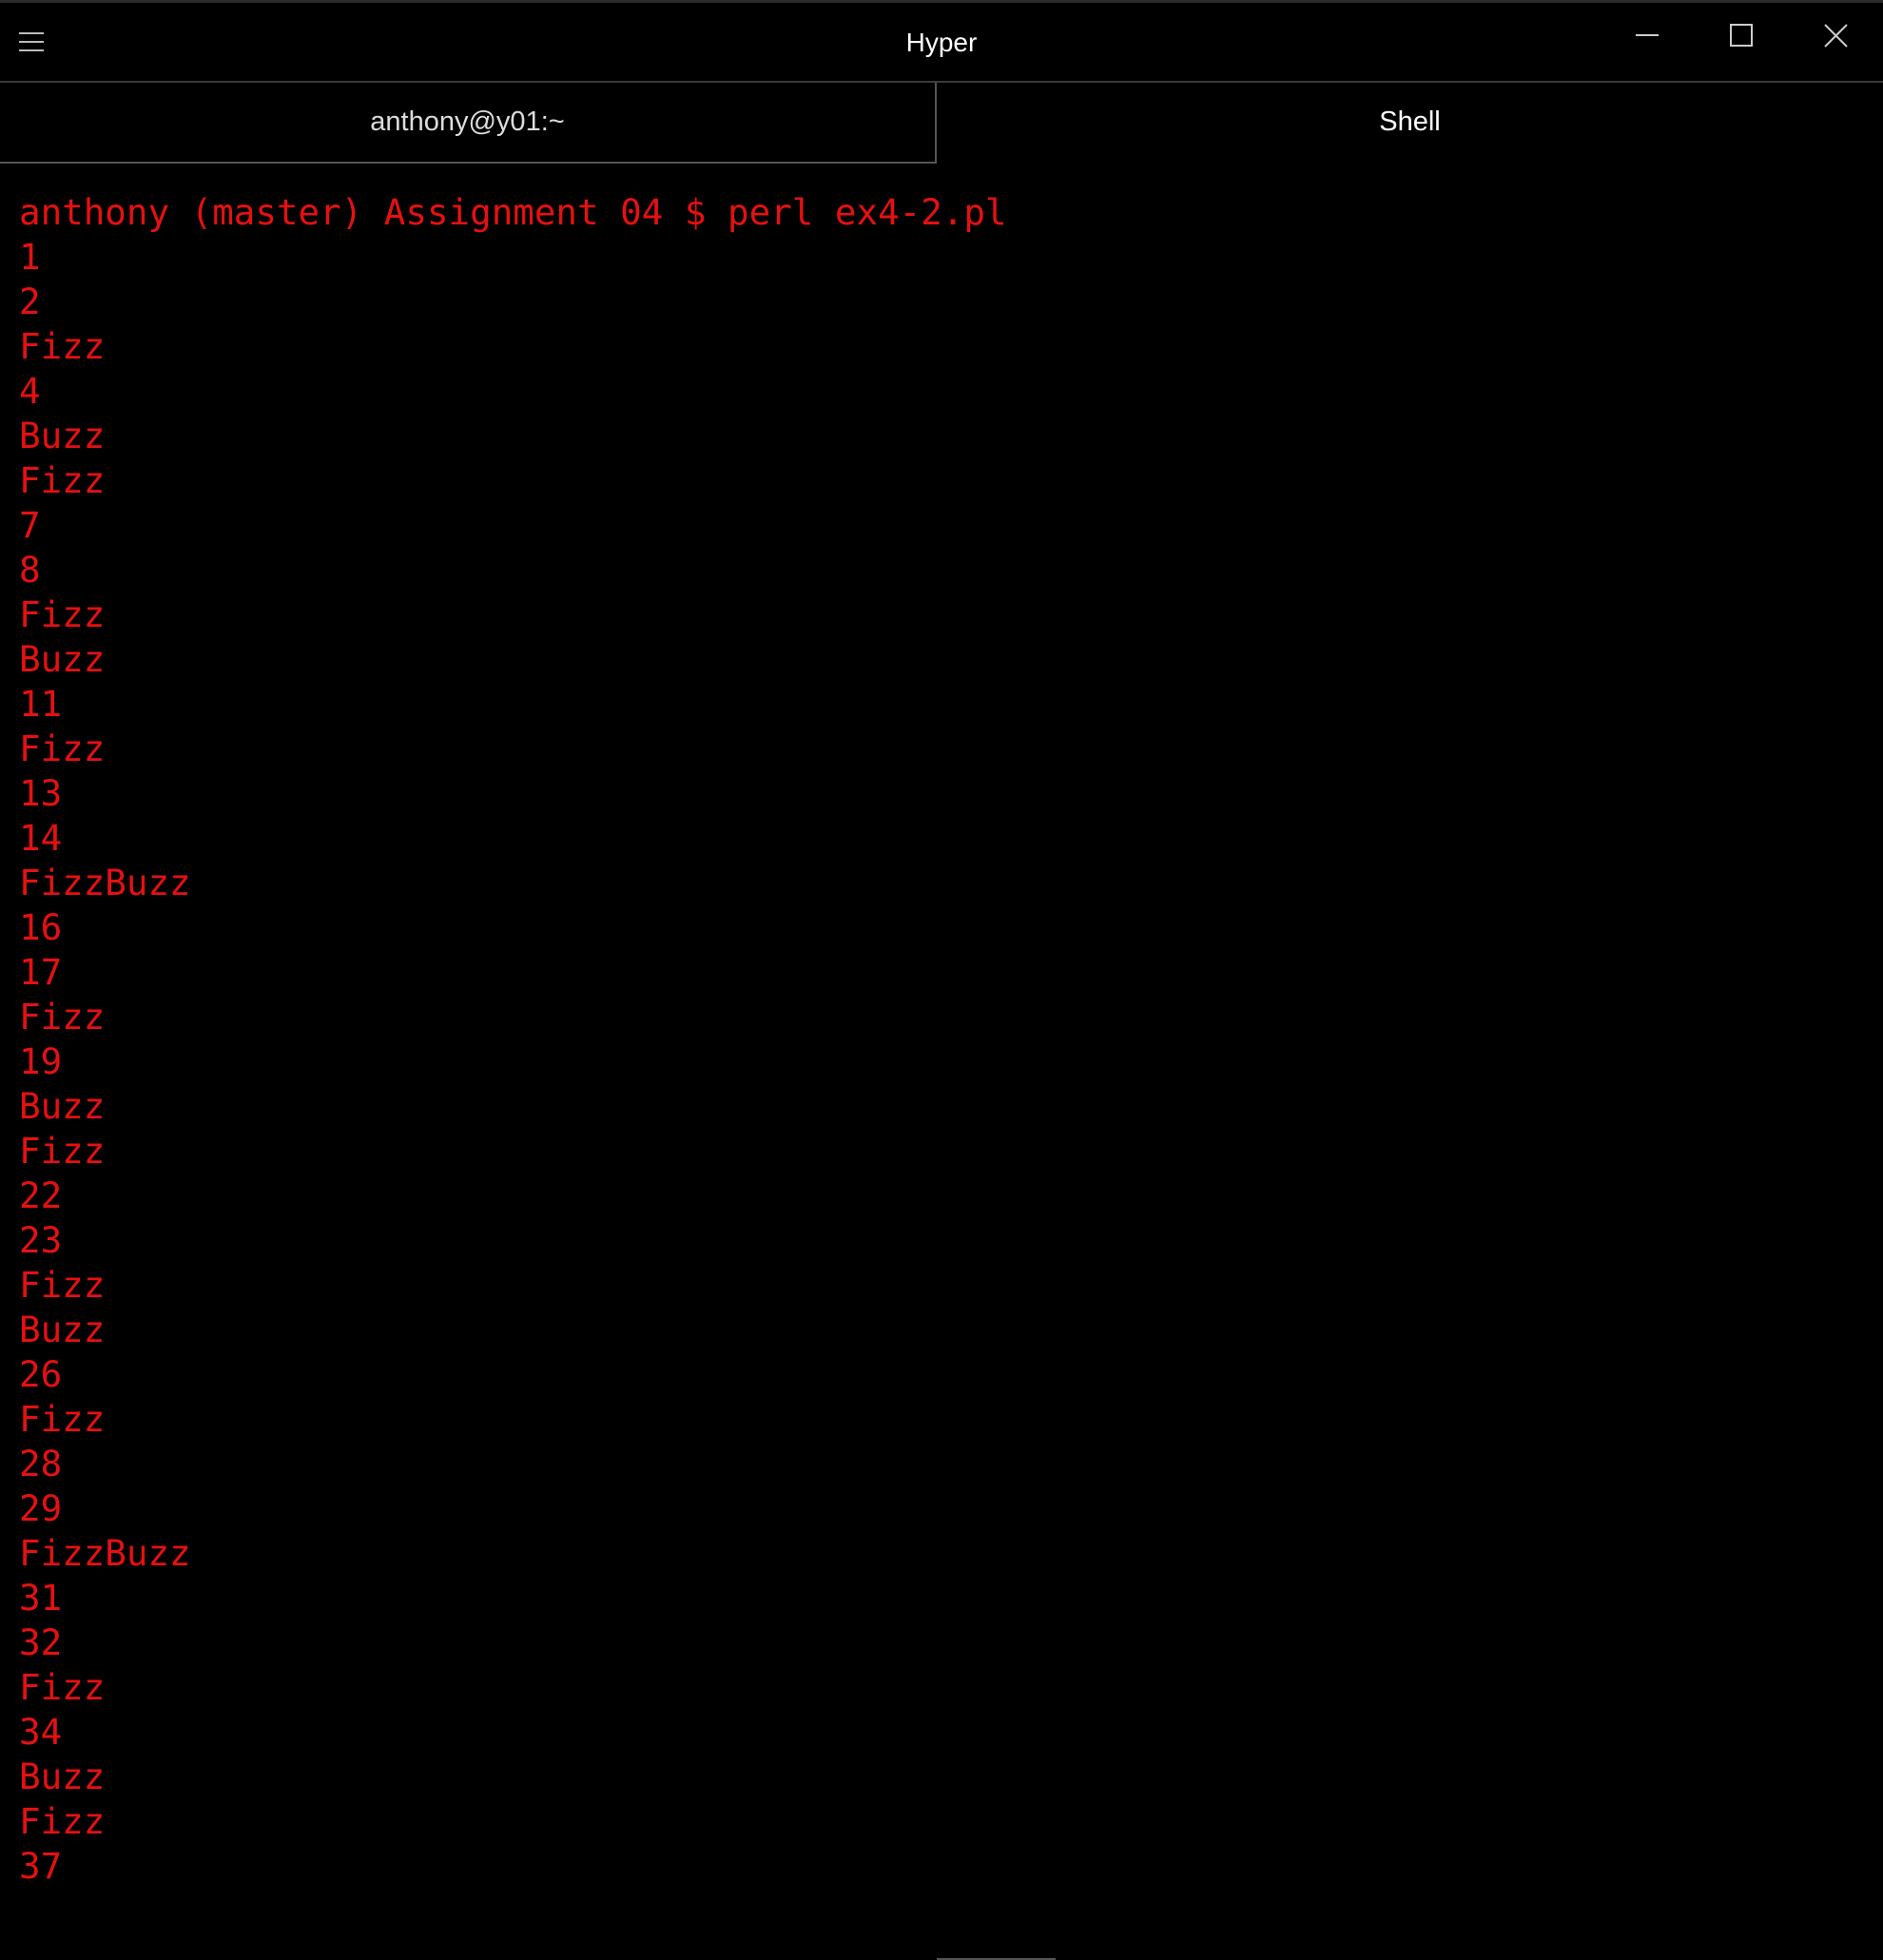 The height and width of the screenshot is (1960, 1883). What do you see at coordinates (1741, 35) in the screenshot?
I see `maximize-icon` at bounding box center [1741, 35].